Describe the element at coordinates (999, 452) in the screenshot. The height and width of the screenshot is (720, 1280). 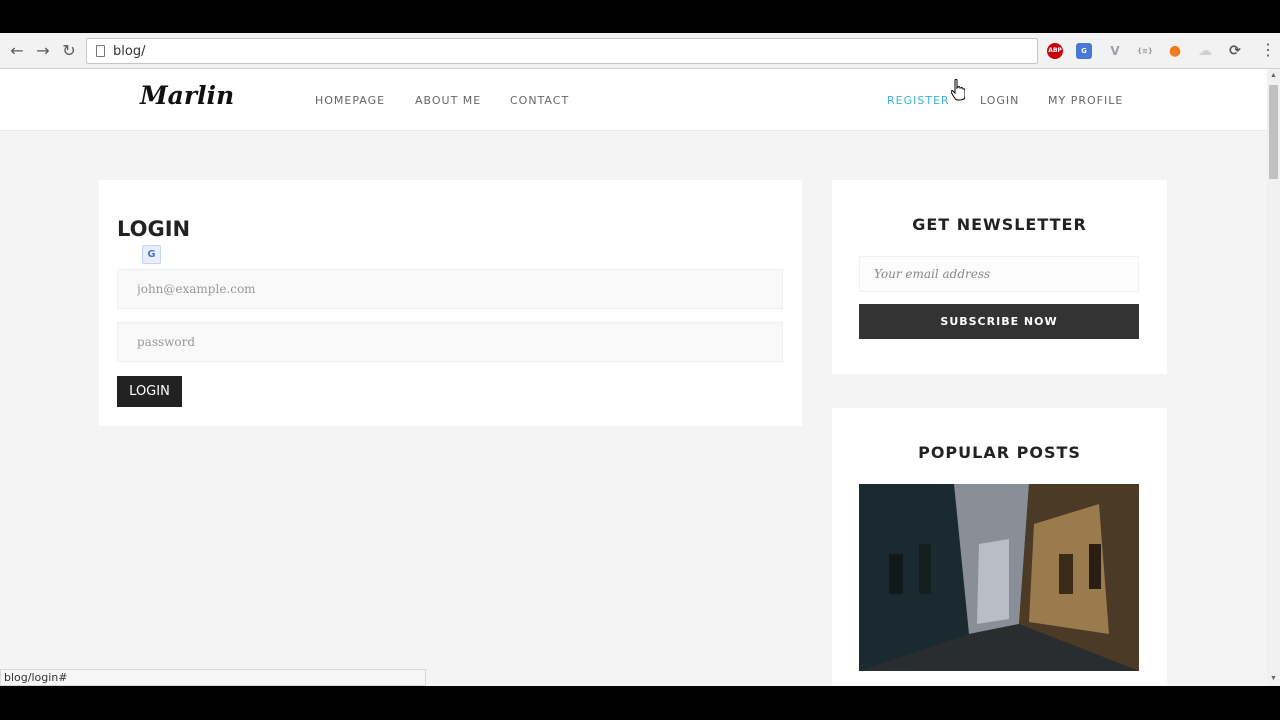
I see `popular-posts-title: POPULAR POSTS` at that location.